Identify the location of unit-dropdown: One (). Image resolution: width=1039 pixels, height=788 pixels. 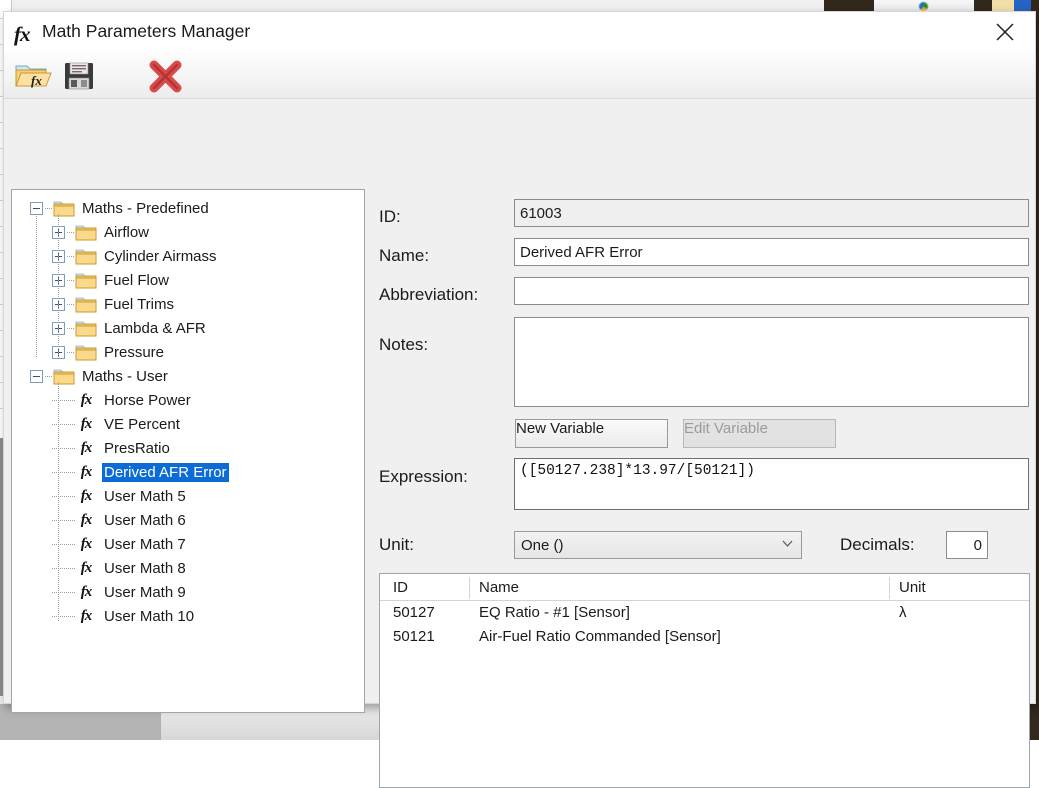
(658, 545).